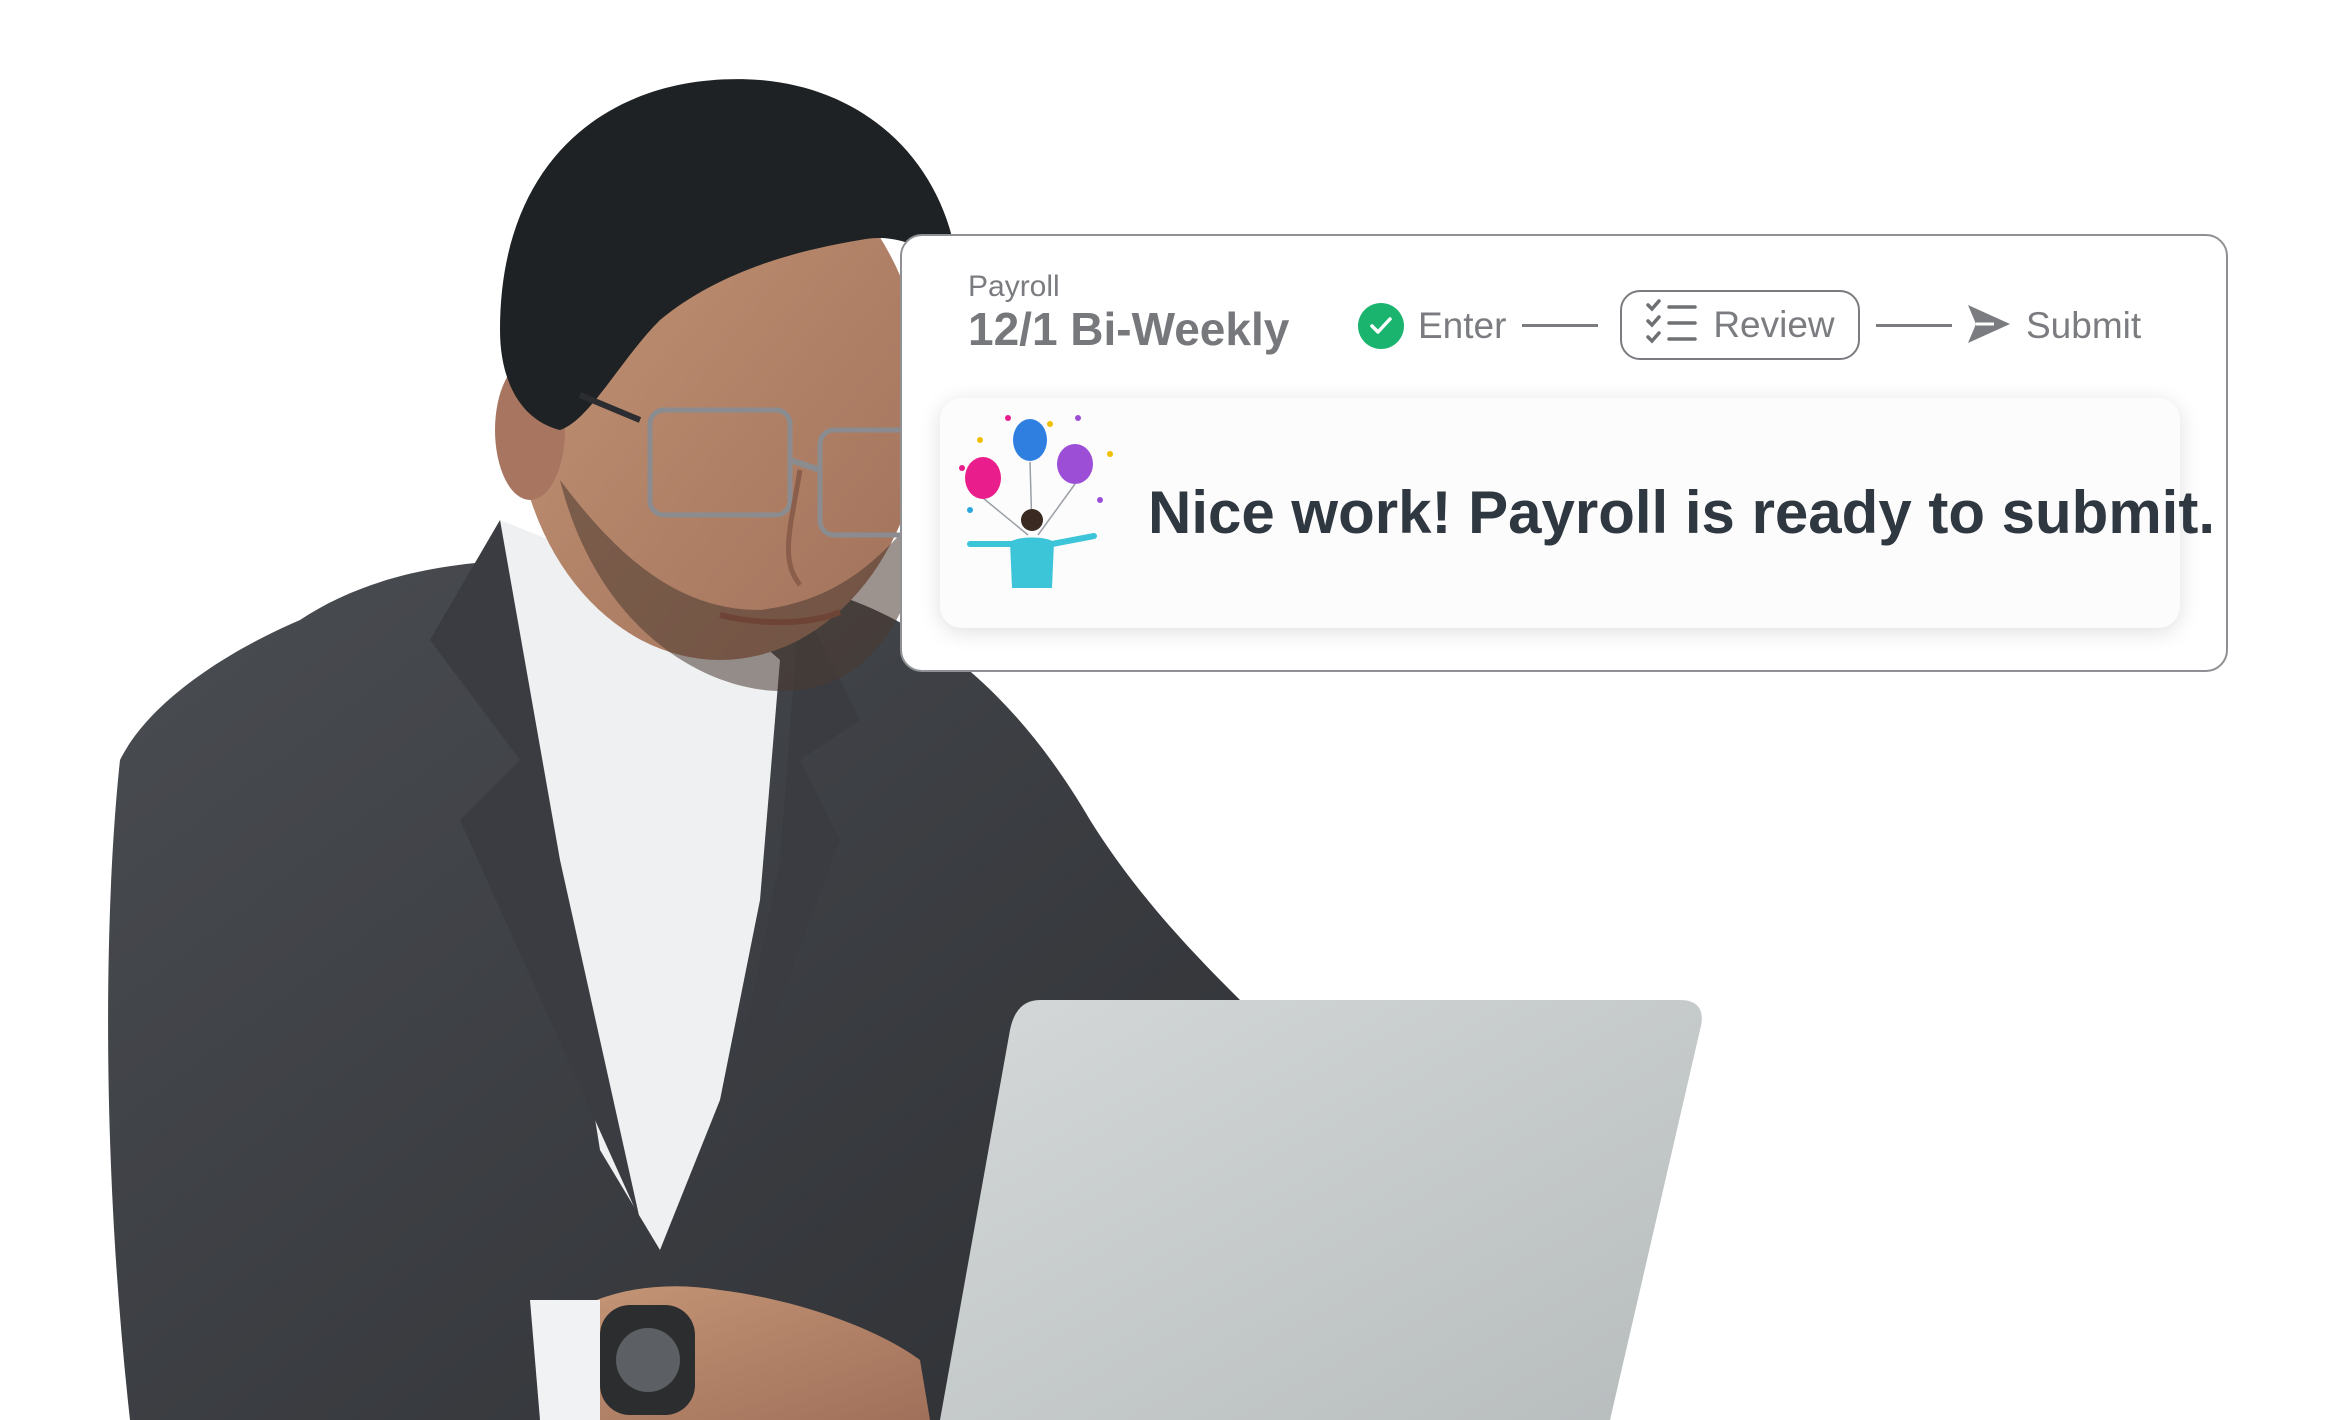 The image size is (2340, 1420). I want to click on step-review: Review, so click(1740, 325).